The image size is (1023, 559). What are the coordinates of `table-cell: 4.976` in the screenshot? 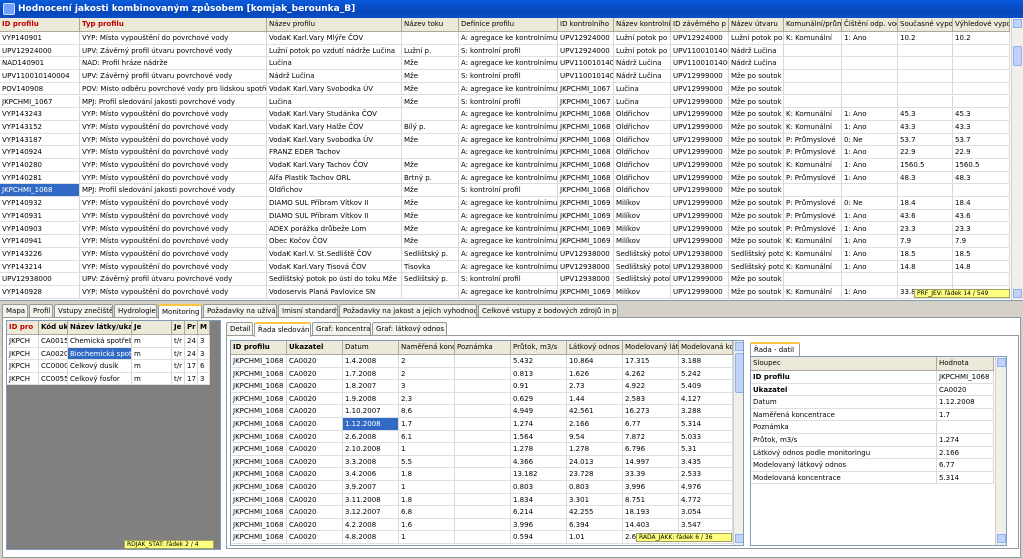 It's located at (706, 487).